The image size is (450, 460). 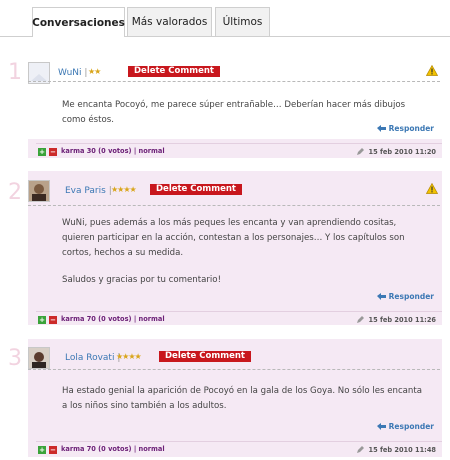 I want to click on comment-number: 3, so click(x=15, y=358).